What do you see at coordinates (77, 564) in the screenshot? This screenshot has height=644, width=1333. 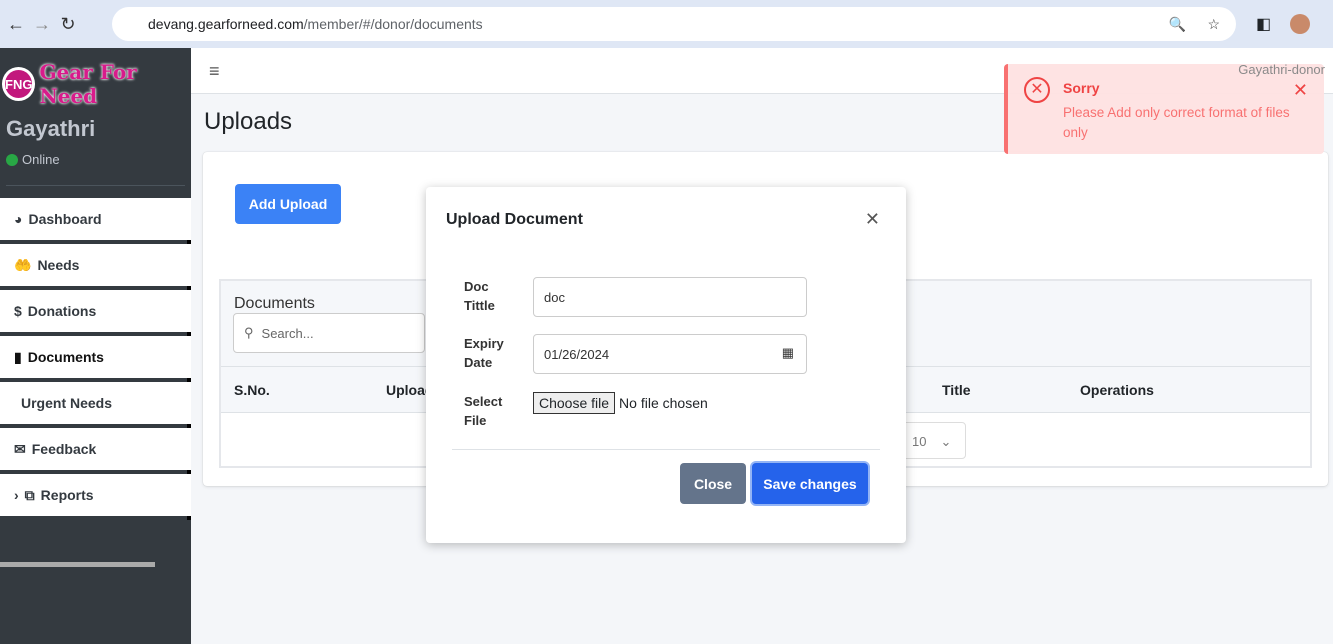 I see `sidebar-scrollbar` at bounding box center [77, 564].